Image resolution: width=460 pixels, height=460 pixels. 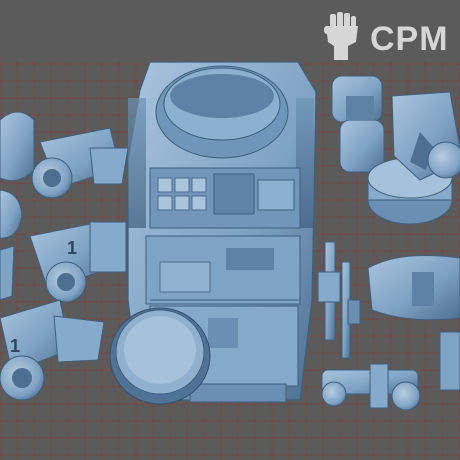 I want to click on chapter-decal-1: 1, so click(x=72, y=248).